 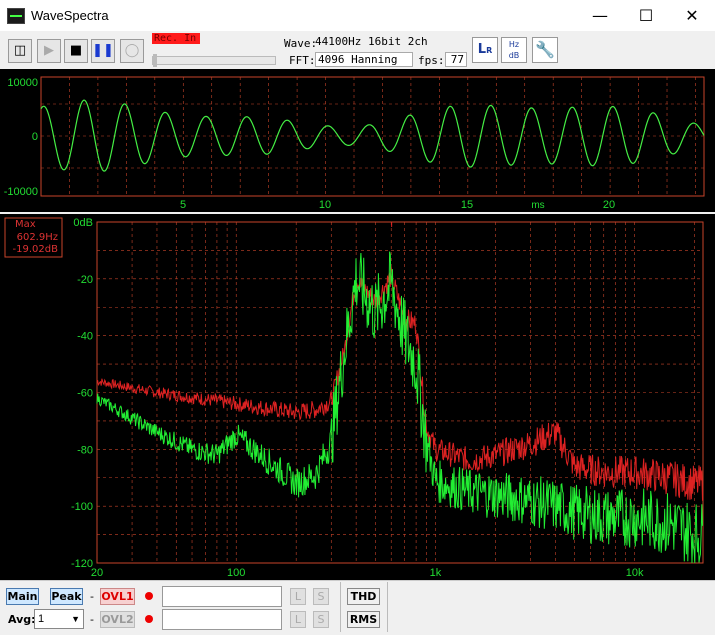 What do you see at coordinates (176, 38) in the screenshot?
I see `rec-status-indicator: Rec. In` at bounding box center [176, 38].